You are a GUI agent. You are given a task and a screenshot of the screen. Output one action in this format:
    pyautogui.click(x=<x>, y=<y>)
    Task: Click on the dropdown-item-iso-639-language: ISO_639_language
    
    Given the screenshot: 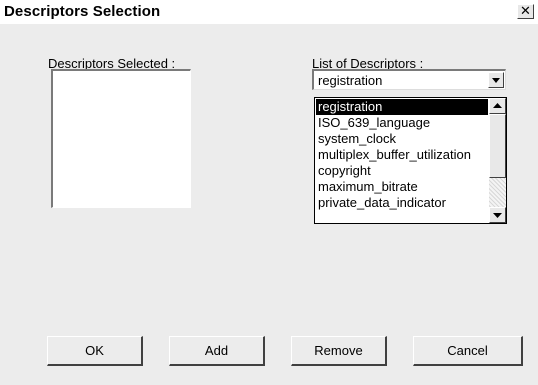 What is the action you would take?
    pyautogui.click(x=402, y=123)
    